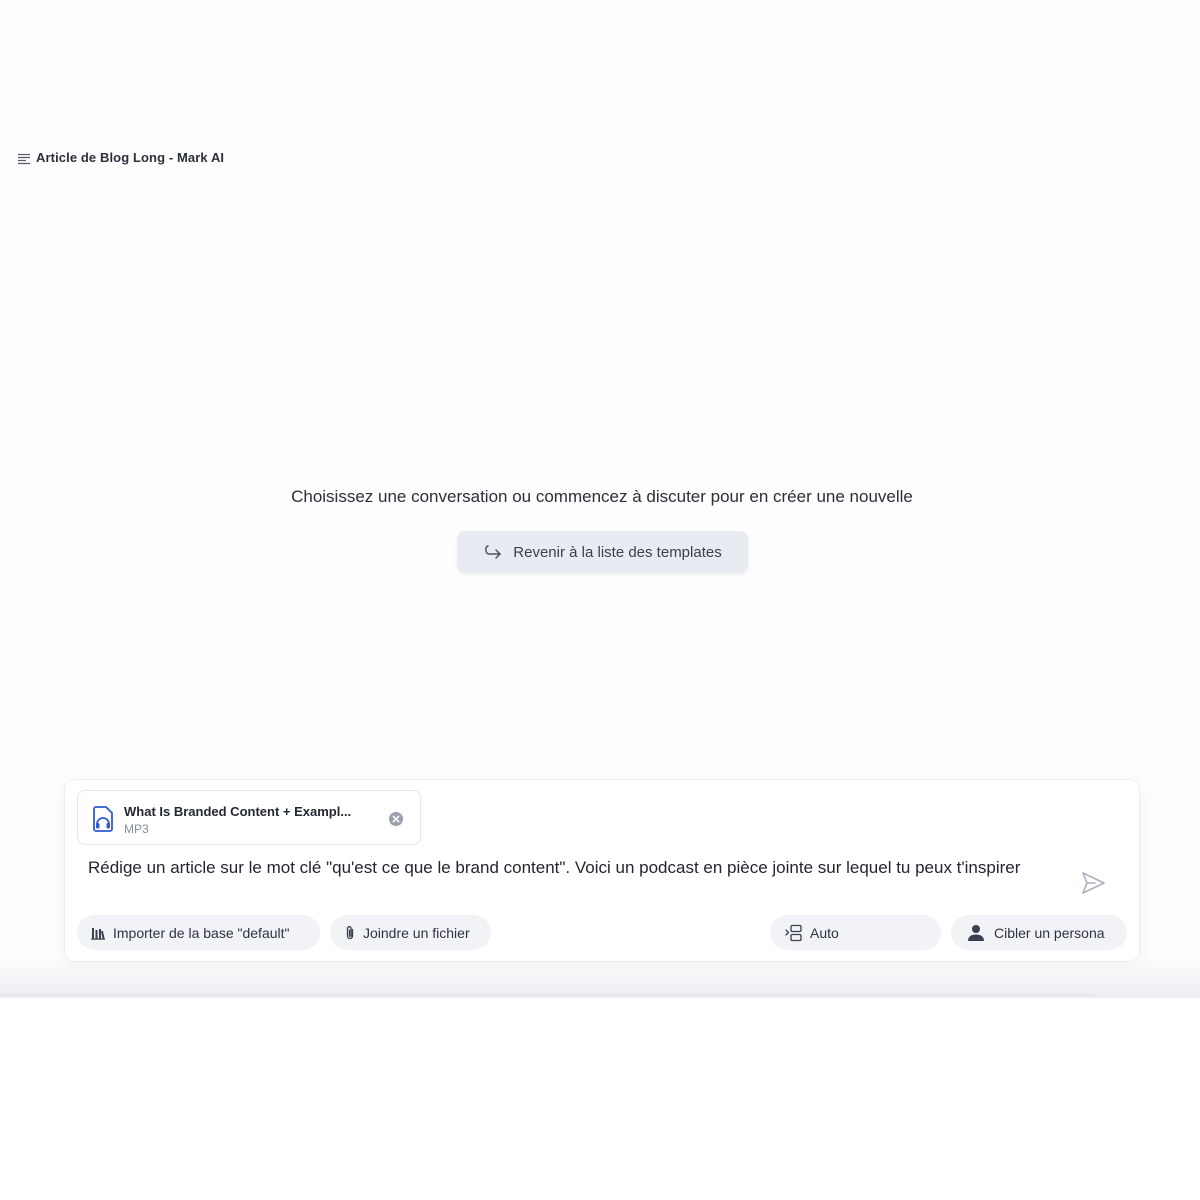 The width and height of the screenshot is (1200, 1200). What do you see at coordinates (600, 978) in the screenshot?
I see `bottom-shadow` at bounding box center [600, 978].